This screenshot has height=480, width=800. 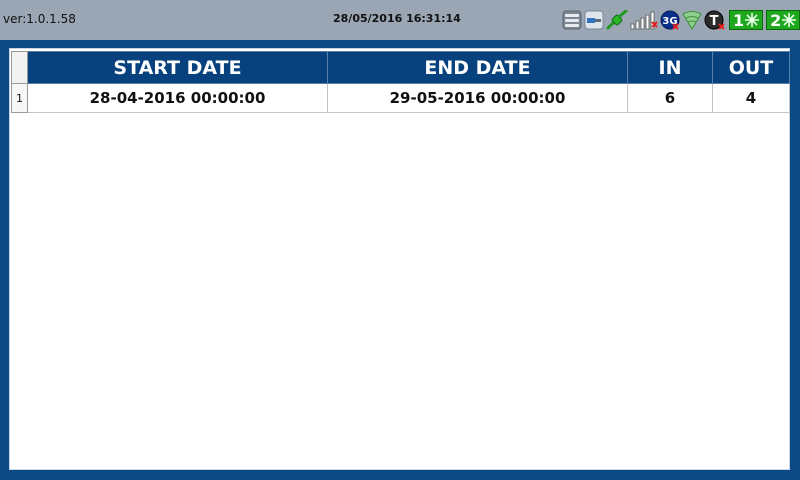 What do you see at coordinates (477, 67) in the screenshot?
I see `column-header-end-date: END DATE` at bounding box center [477, 67].